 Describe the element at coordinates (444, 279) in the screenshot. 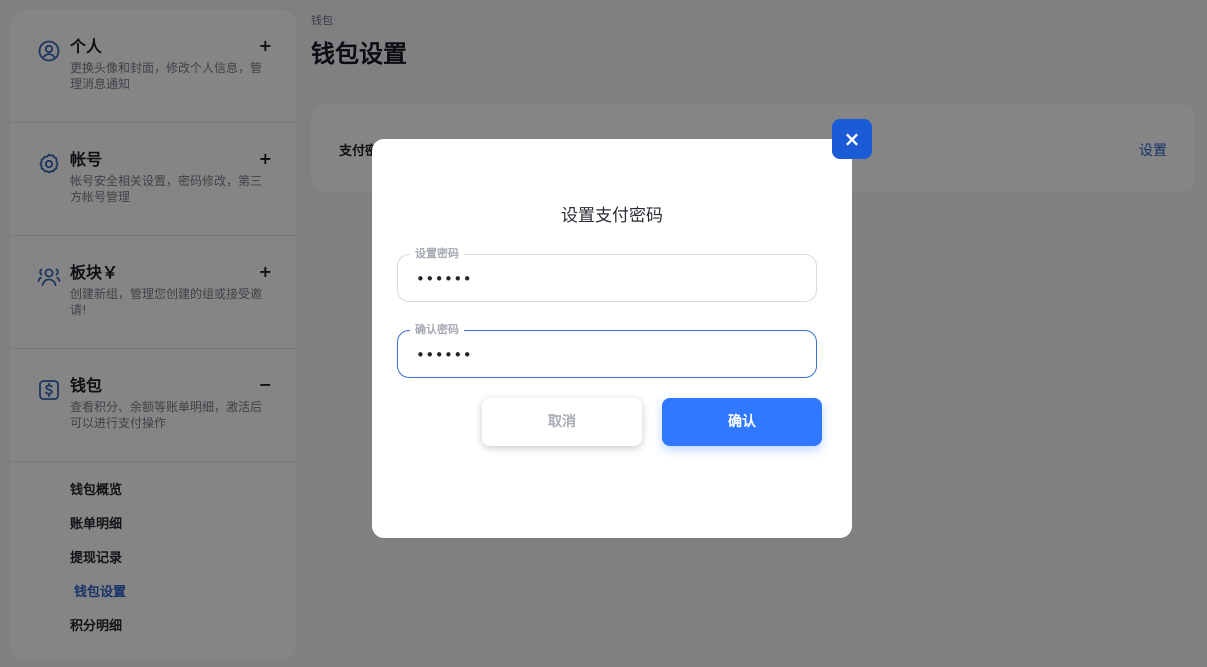

I see `set-password-value: ••••••` at that location.